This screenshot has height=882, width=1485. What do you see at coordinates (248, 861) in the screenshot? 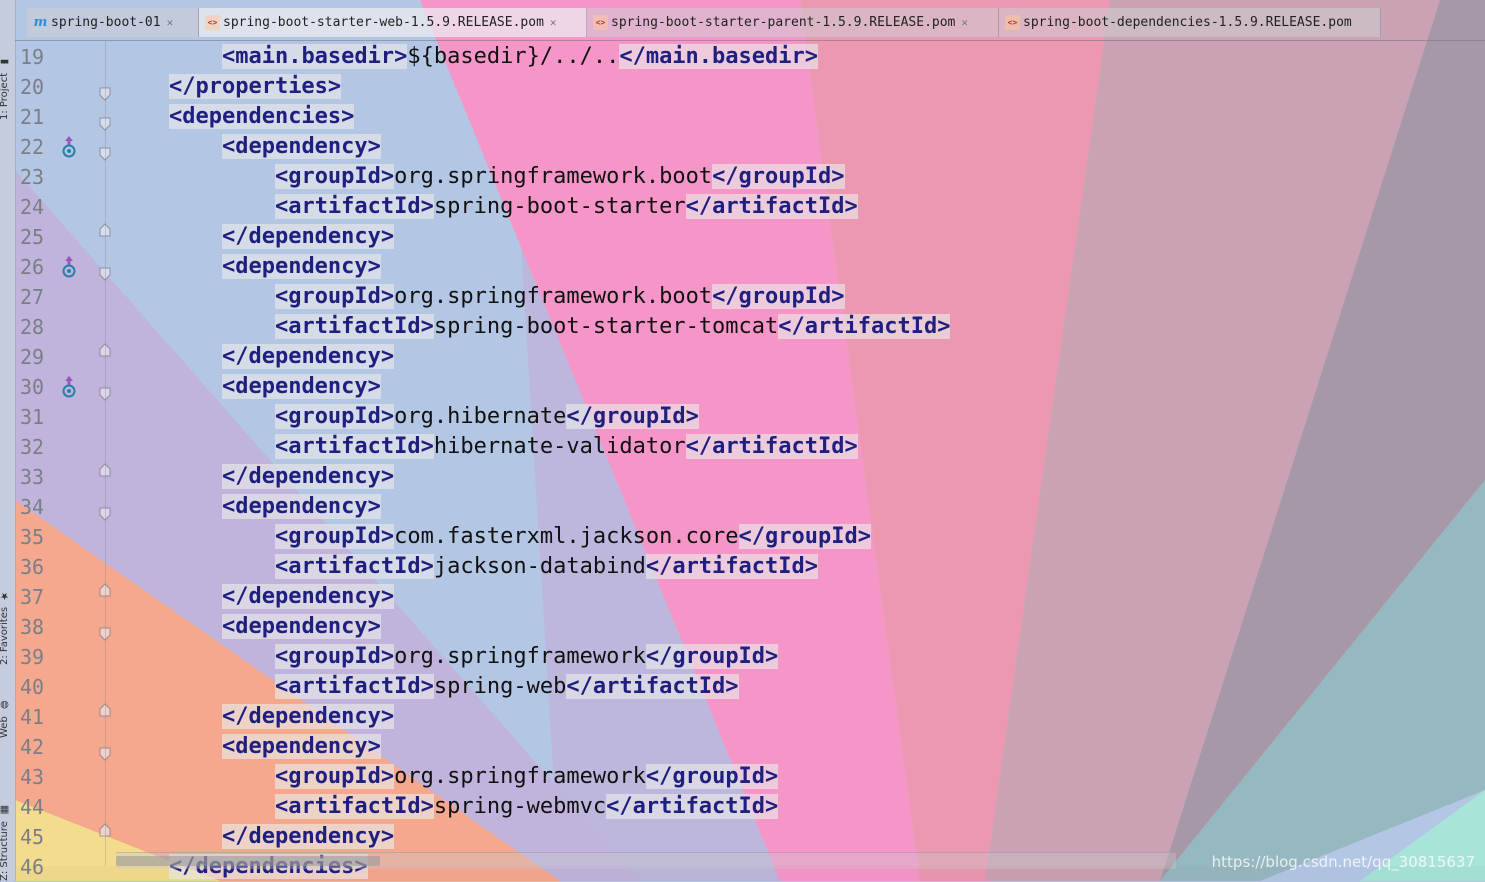
I see `scrollbar-thumb` at bounding box center [248, 861].